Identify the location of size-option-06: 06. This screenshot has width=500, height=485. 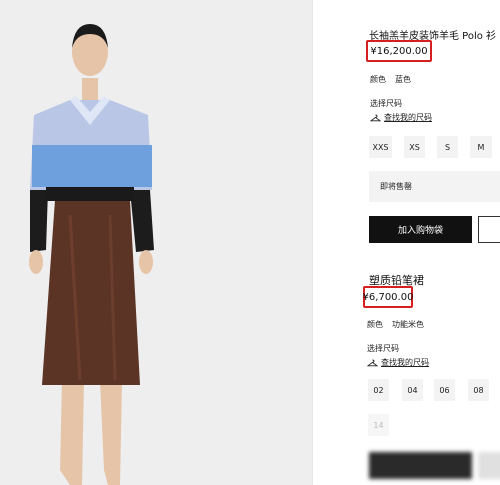
(444, 390).